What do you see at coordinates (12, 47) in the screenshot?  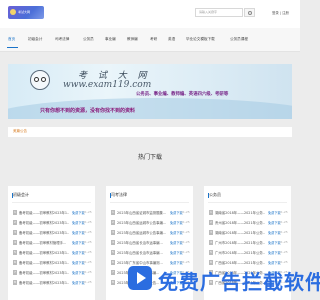 I see `nav-active-indicator` at bounding box center [12, 47].